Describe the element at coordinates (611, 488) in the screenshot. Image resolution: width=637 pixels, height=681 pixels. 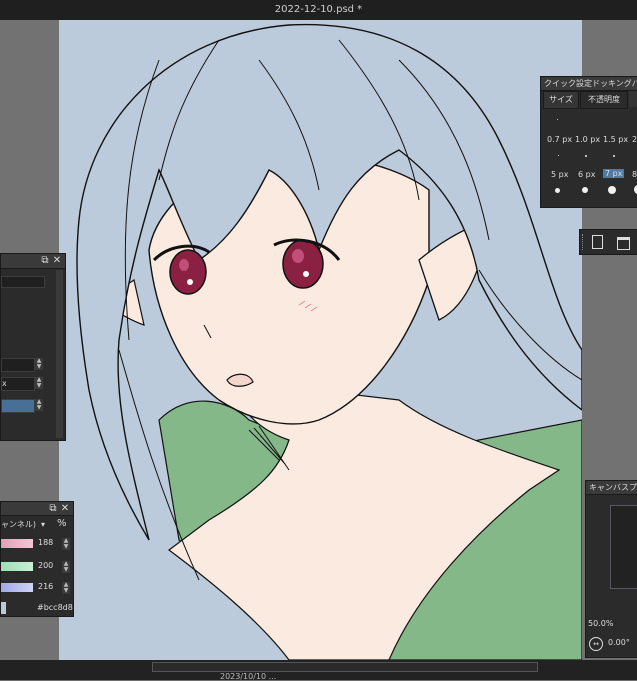
I see `canvas-preview-title: キャンバスプレビュ` at that location.